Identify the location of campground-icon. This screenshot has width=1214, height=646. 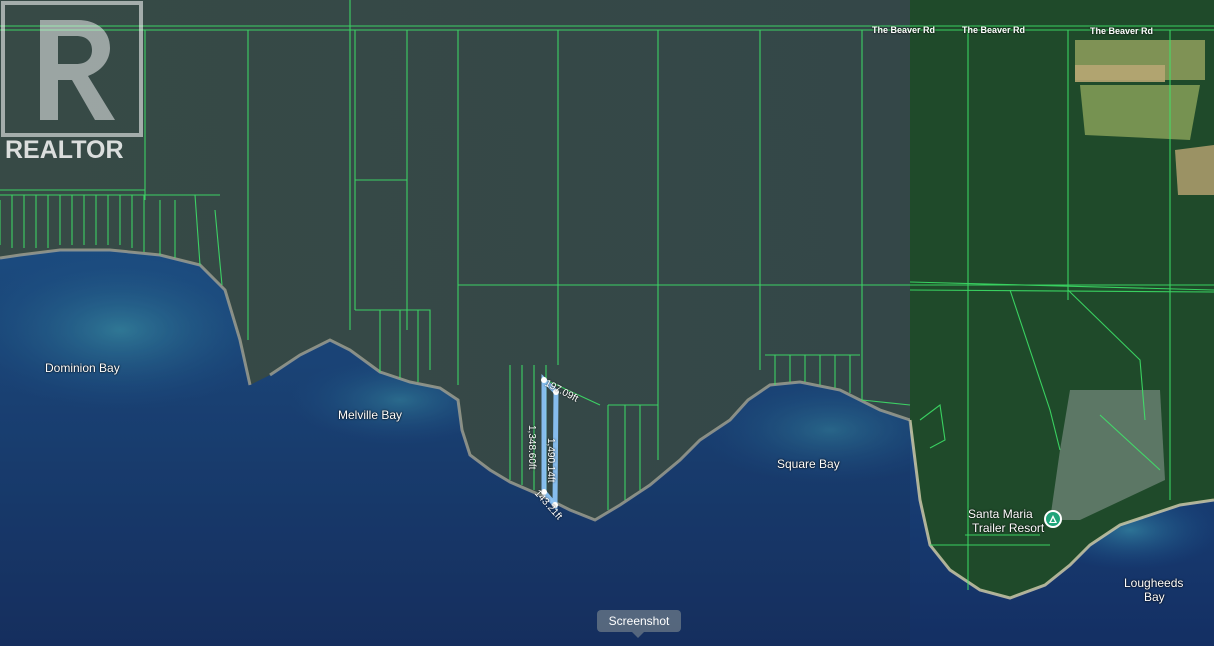
(1053, 519).